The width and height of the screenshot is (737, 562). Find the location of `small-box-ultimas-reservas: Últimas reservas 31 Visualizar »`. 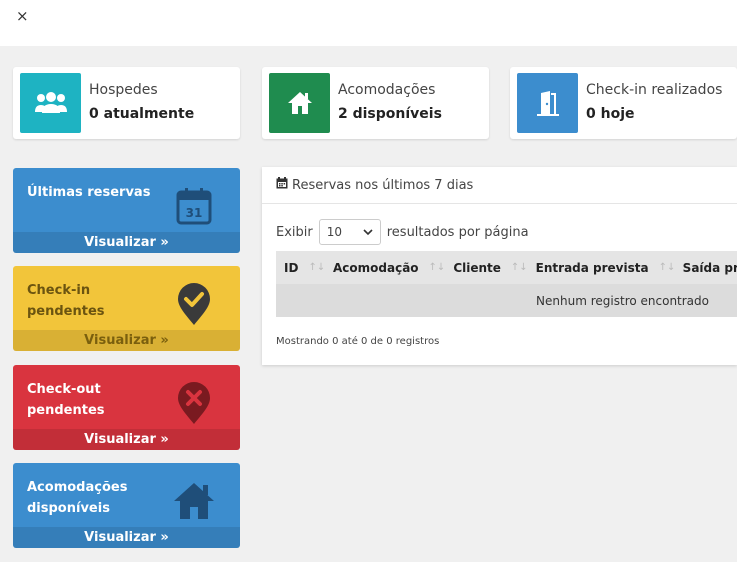

small-box-ultimas-reservas: Últimas reservas 31 Visualizar » is located at coordinates (126, 210).